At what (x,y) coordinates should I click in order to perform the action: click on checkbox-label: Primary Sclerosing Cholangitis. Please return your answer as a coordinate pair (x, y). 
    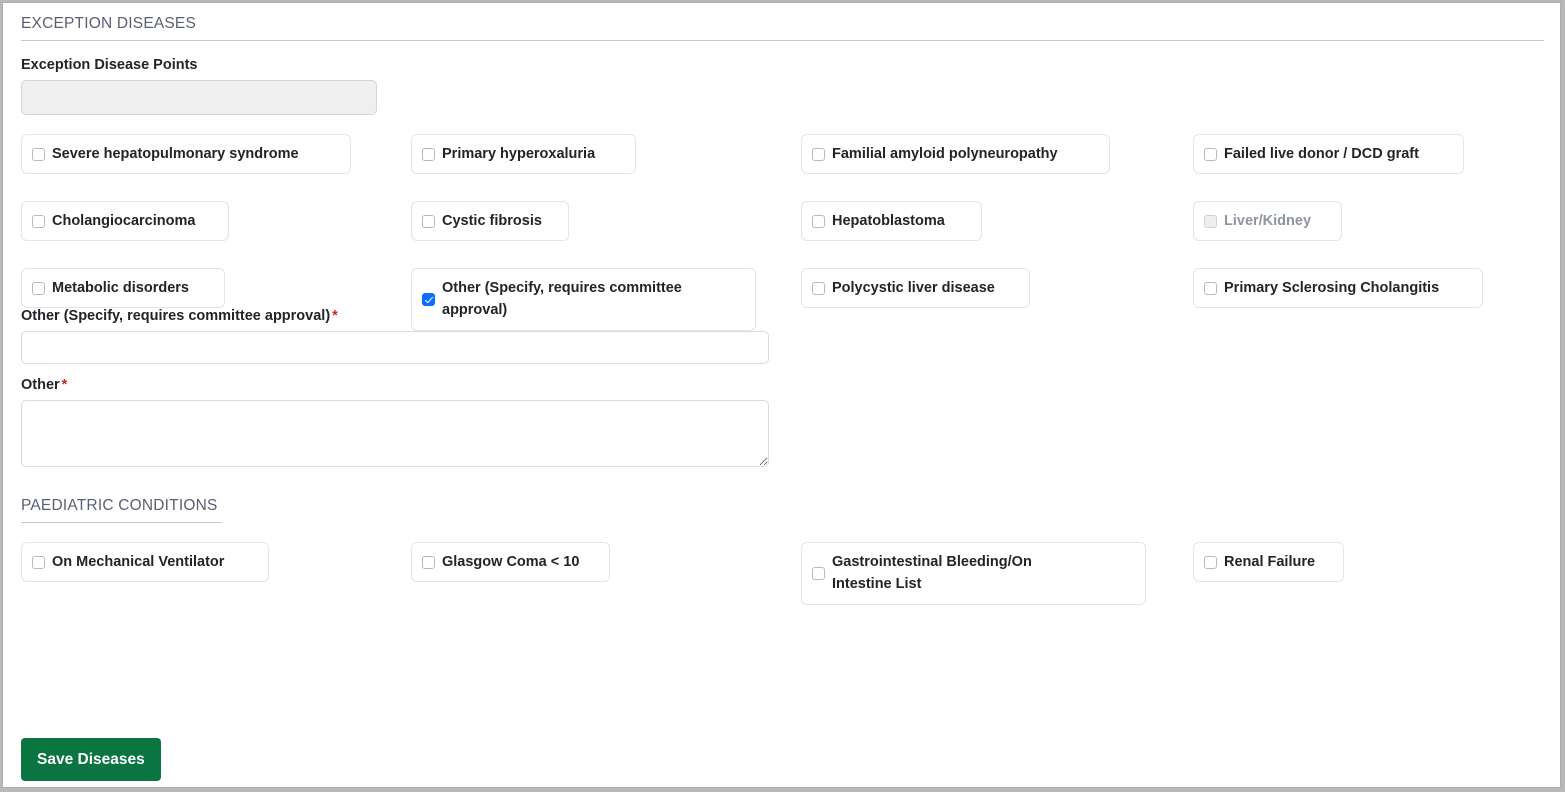
    Looking at the image, I should click on (1332, 288).